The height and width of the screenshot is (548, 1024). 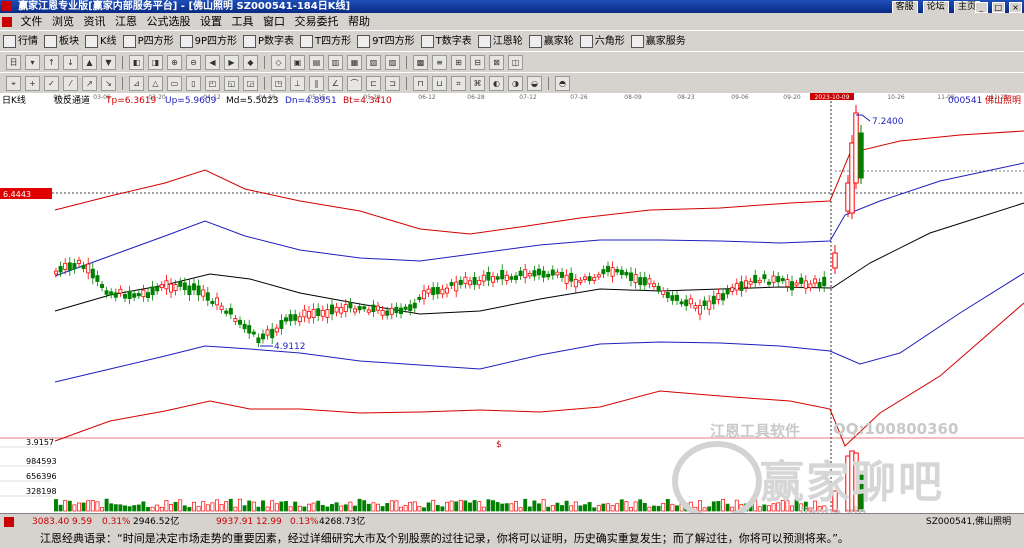 I want to click on draw-tool-icon: ◆, so click(x=250, y=62).